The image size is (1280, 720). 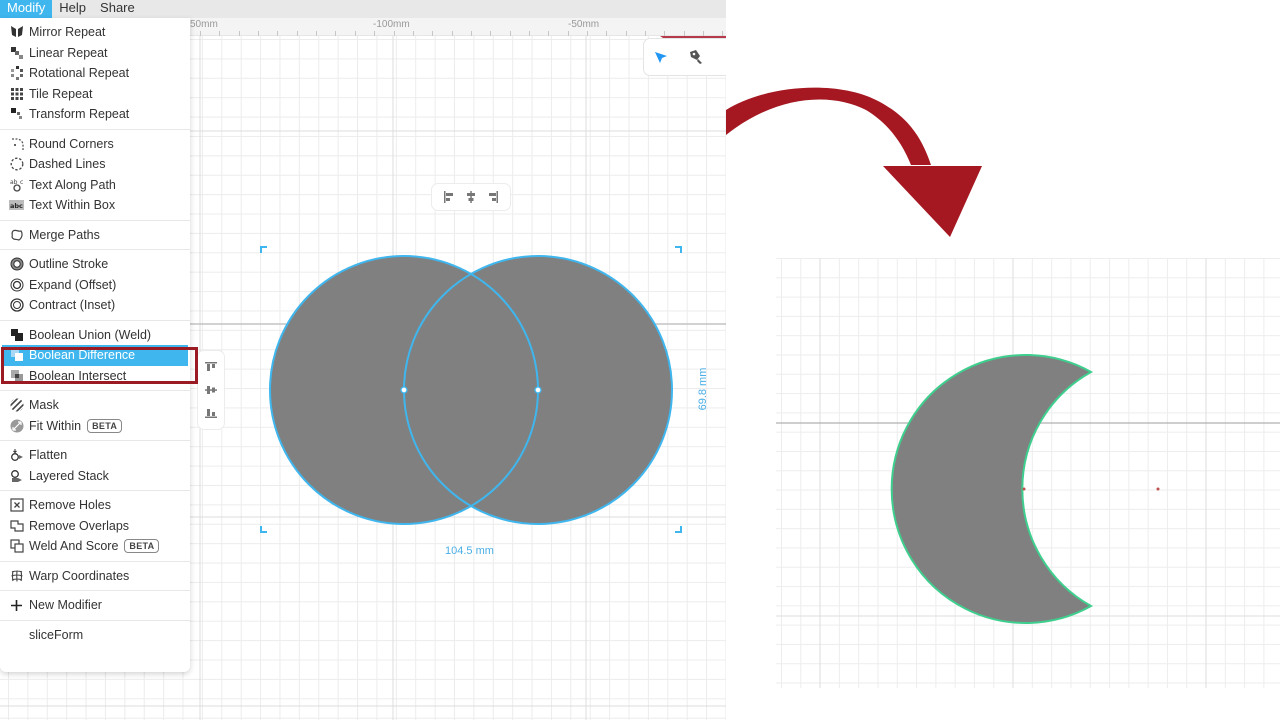 I want to click on pen-tool-icon, so click(x=696, y=57).